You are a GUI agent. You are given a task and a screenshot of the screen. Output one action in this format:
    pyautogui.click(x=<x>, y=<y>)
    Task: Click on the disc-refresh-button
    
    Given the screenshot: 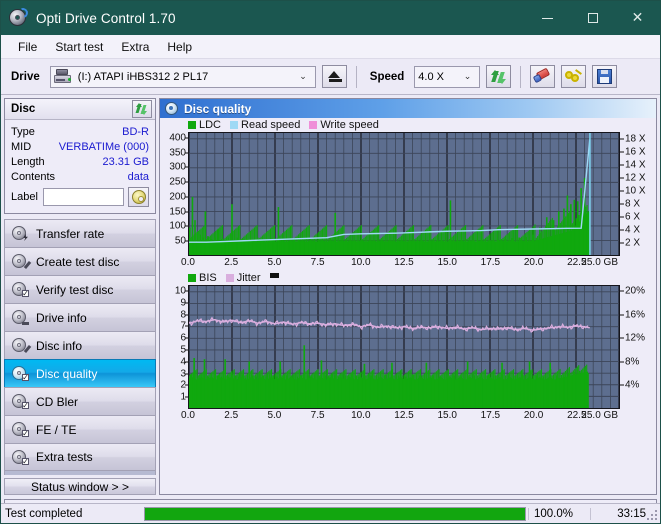 What is the action you would take?
    pyautogui.click(x=142, y=109)
    